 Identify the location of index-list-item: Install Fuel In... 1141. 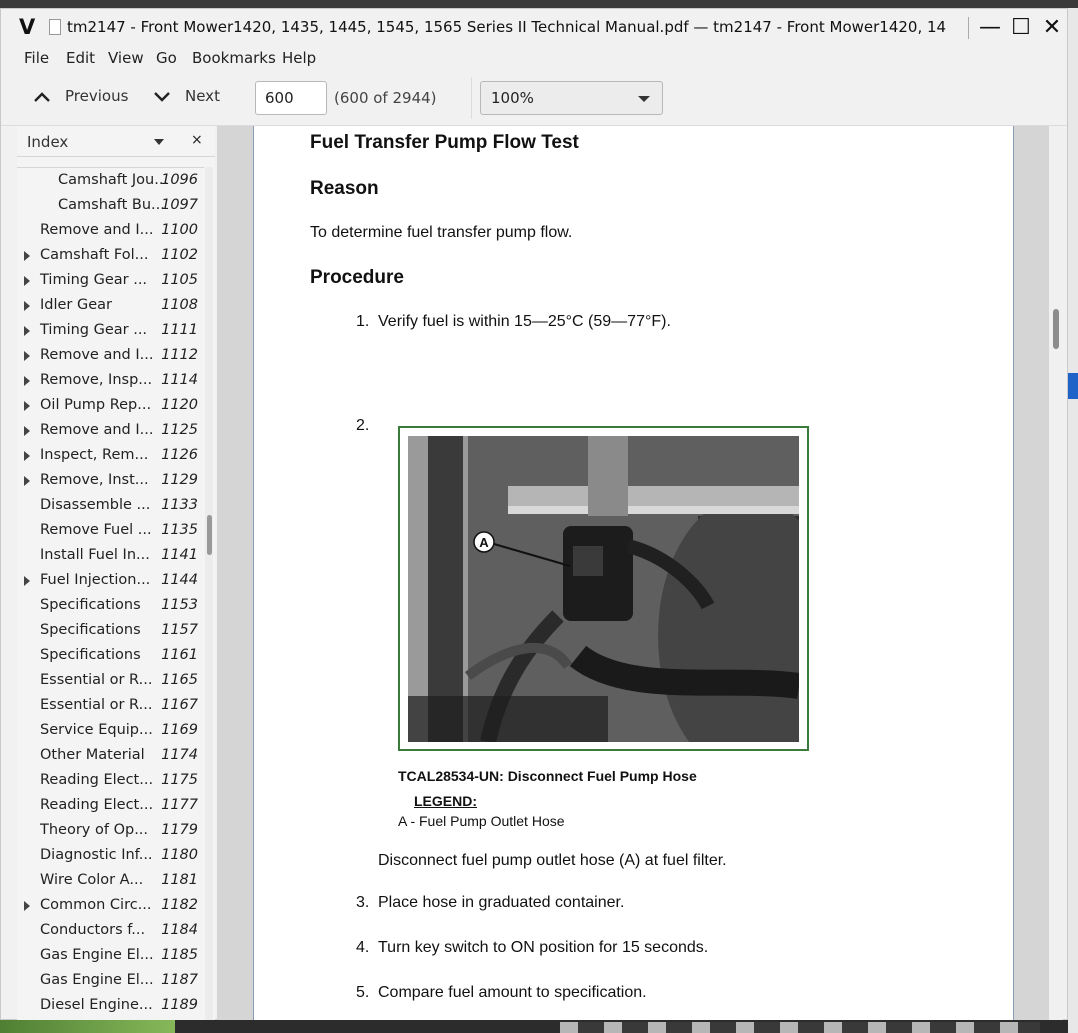
(110, 555).